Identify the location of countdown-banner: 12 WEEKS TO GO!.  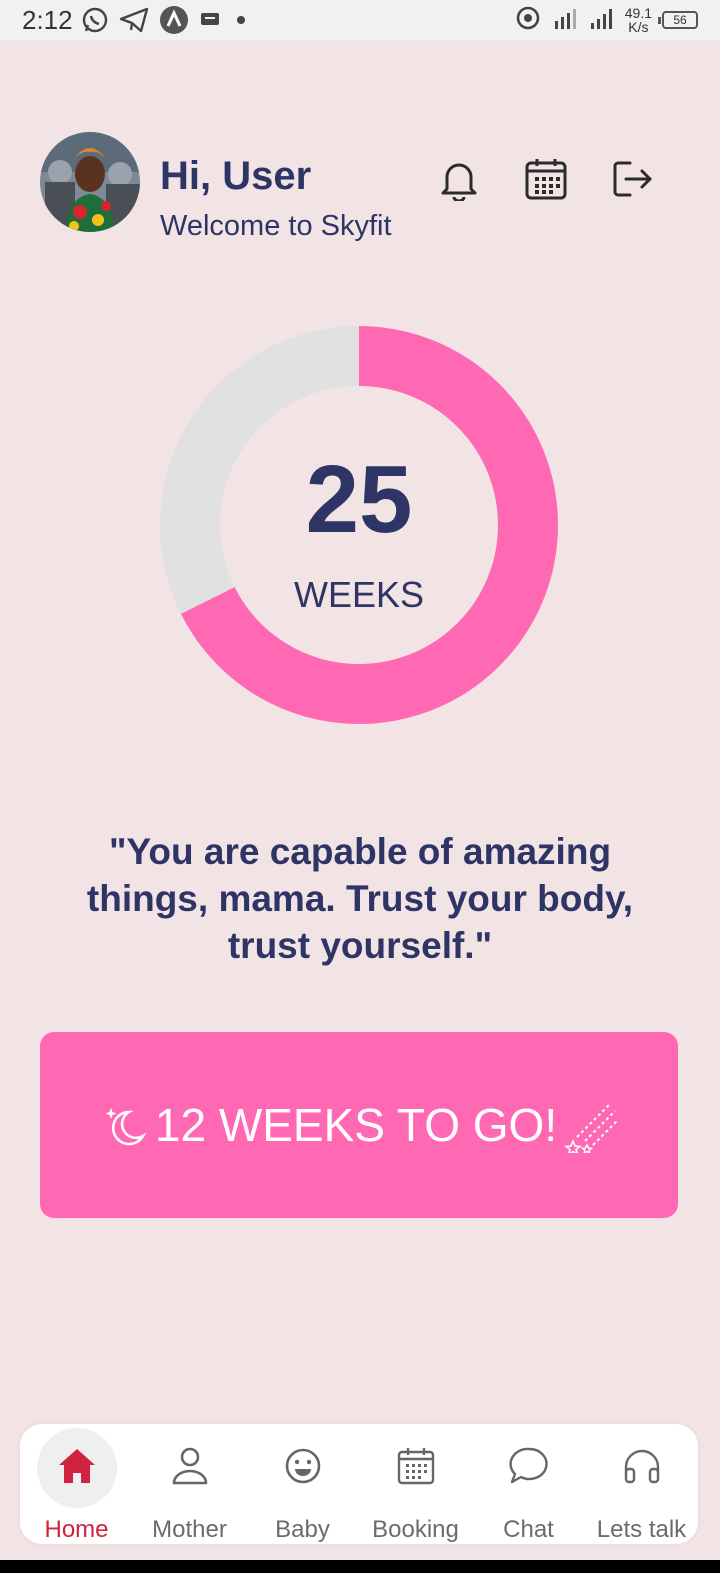
(359, 1125).